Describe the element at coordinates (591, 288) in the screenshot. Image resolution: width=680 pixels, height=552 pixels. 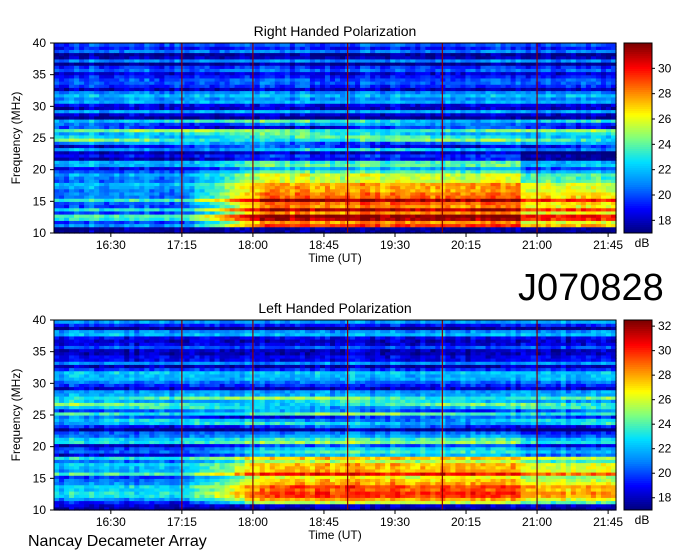
I see `observation-id: J070828` at that location.